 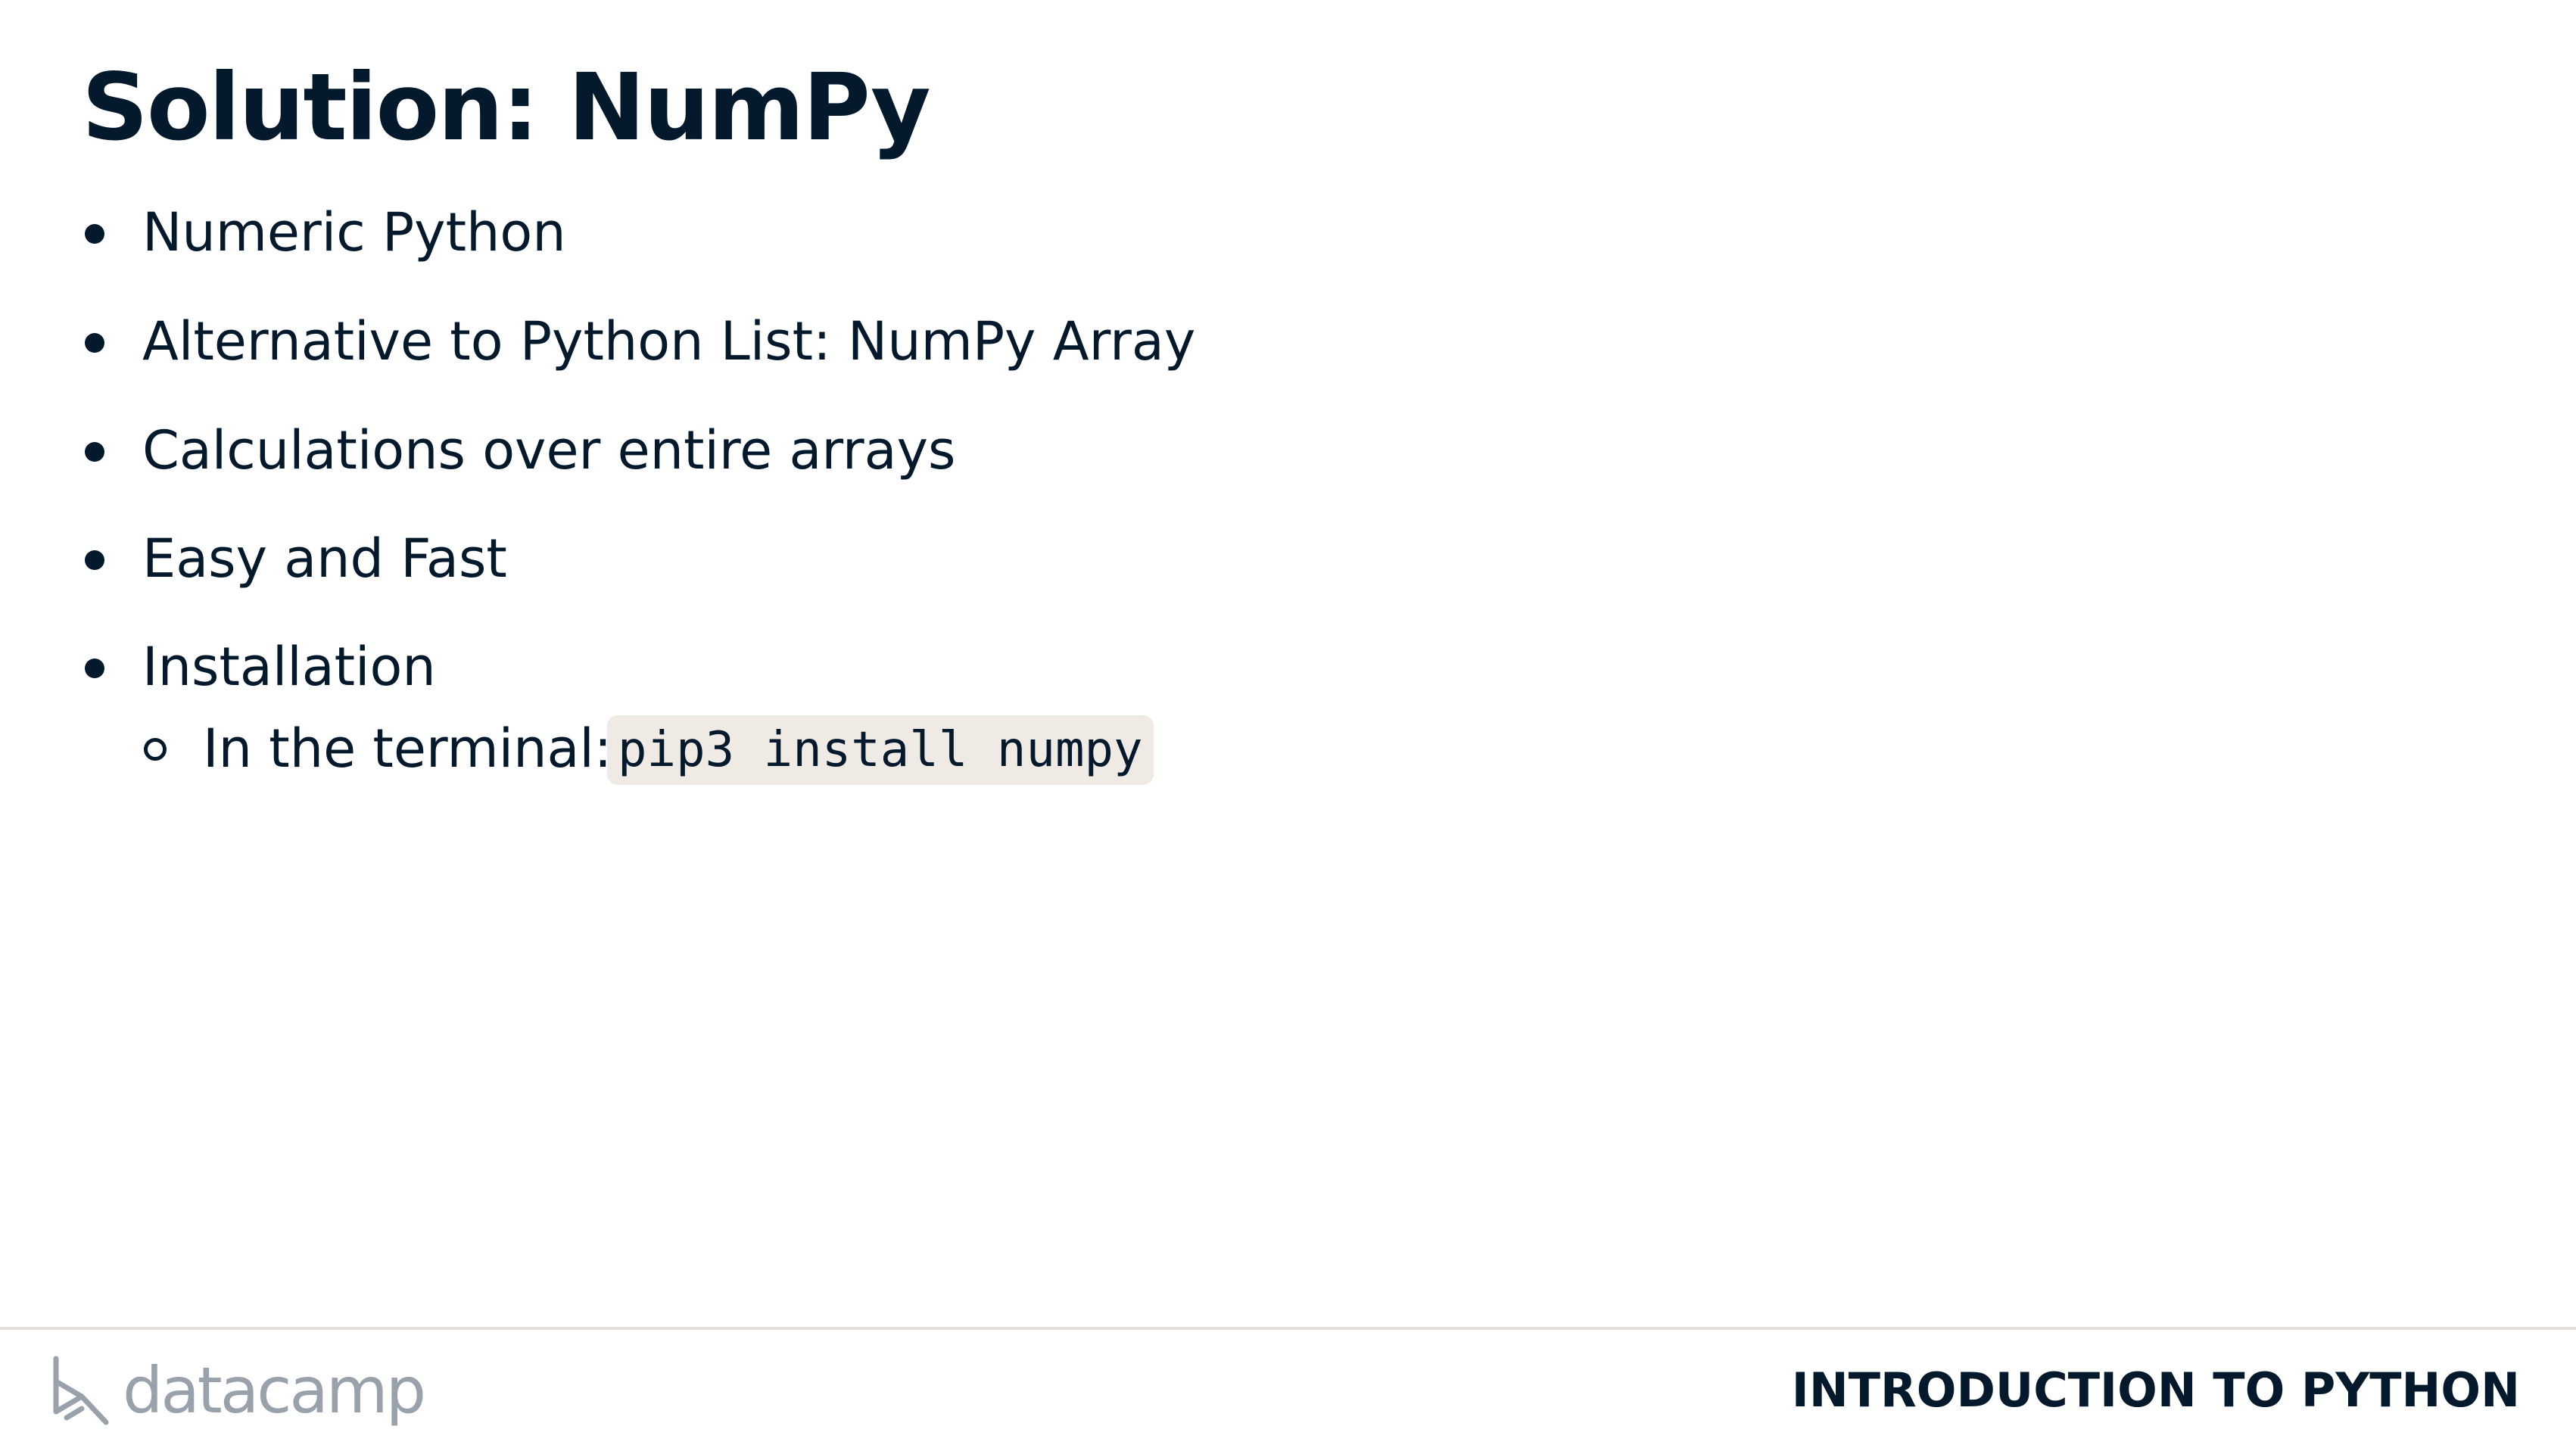 I want to click on datacamp-logo: datacamp, so click(x=238, y=1390).